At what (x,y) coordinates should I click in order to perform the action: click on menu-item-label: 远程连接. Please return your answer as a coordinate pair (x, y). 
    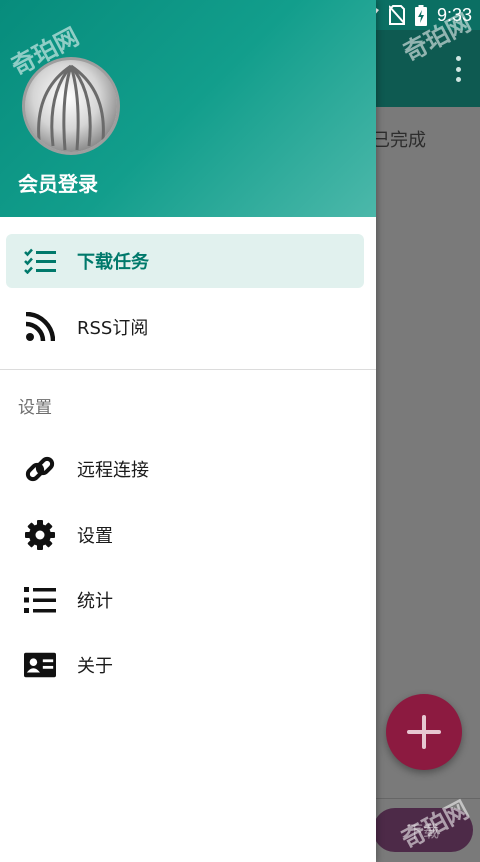
    Looking at the image, I should click on (113, 470).